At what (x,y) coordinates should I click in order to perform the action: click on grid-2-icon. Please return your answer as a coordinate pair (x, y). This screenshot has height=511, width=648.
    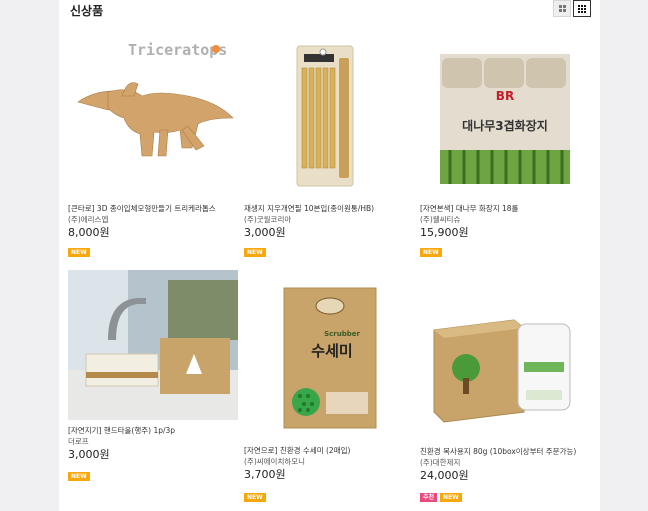
    Looking at the image, I should click on (562, 8).